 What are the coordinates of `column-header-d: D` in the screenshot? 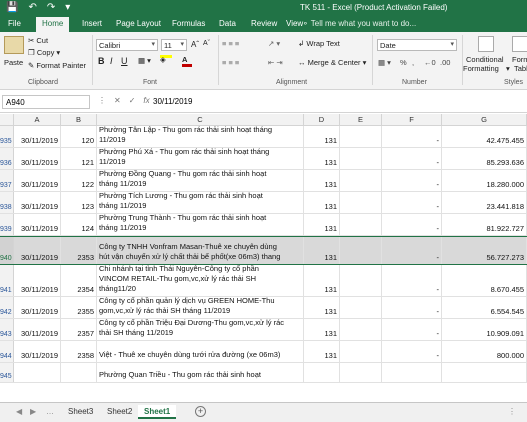 It's located at (322, 120).